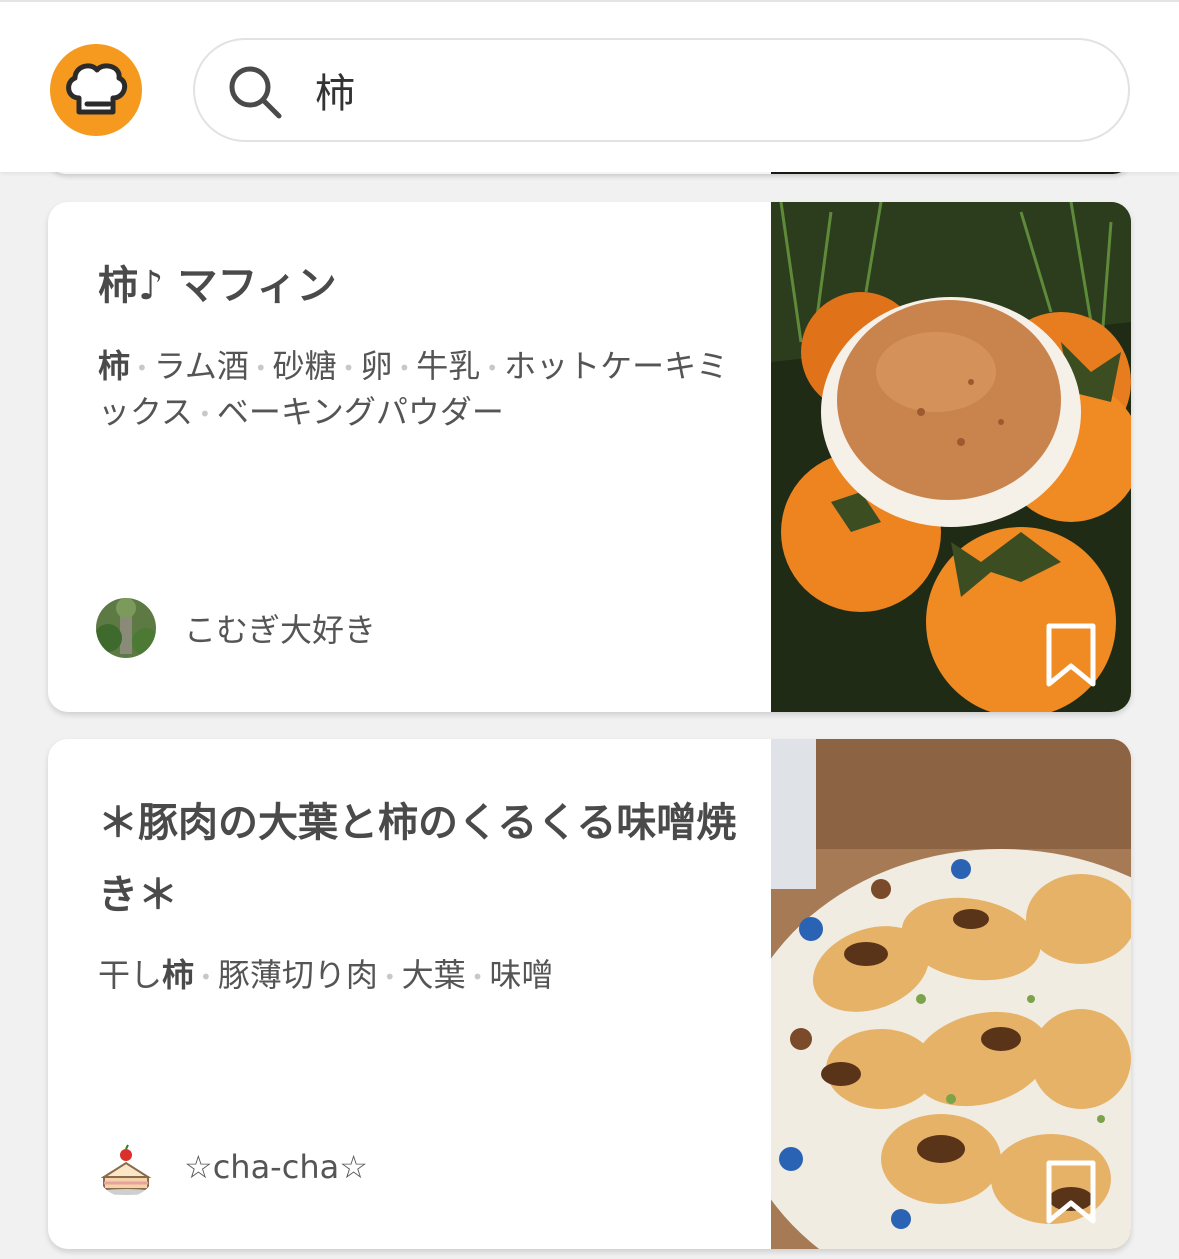 This screenshot has height=1259, width=1179. What do you see at coordinates (255, 92) in the screenshot?
I see `search-icon` at bounding box center [255, 92].